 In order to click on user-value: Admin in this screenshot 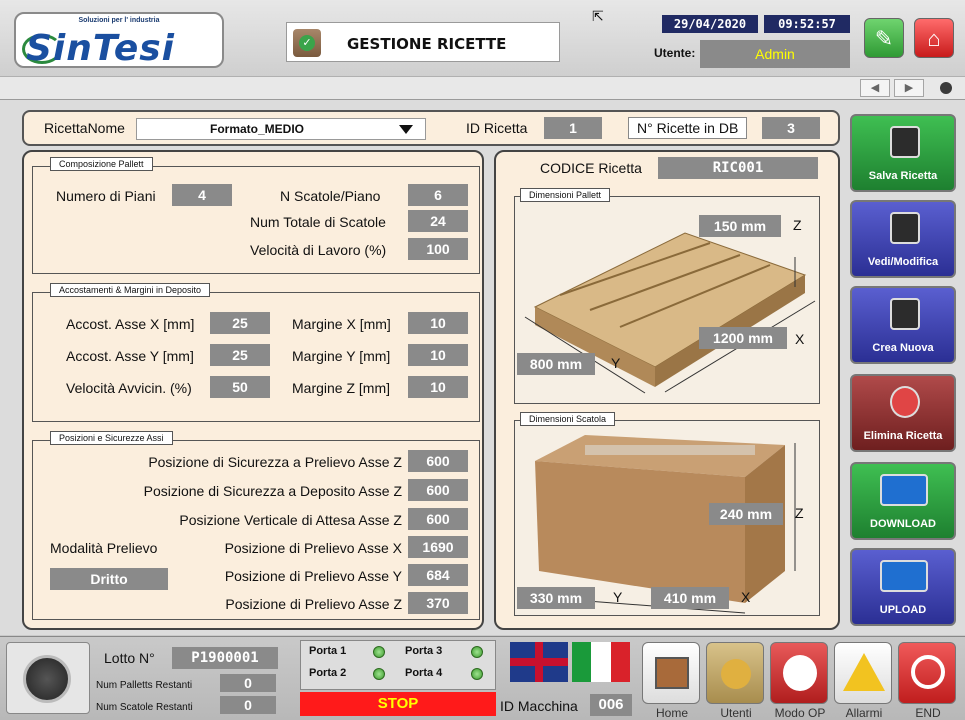, I will do `click(775, 54)`.